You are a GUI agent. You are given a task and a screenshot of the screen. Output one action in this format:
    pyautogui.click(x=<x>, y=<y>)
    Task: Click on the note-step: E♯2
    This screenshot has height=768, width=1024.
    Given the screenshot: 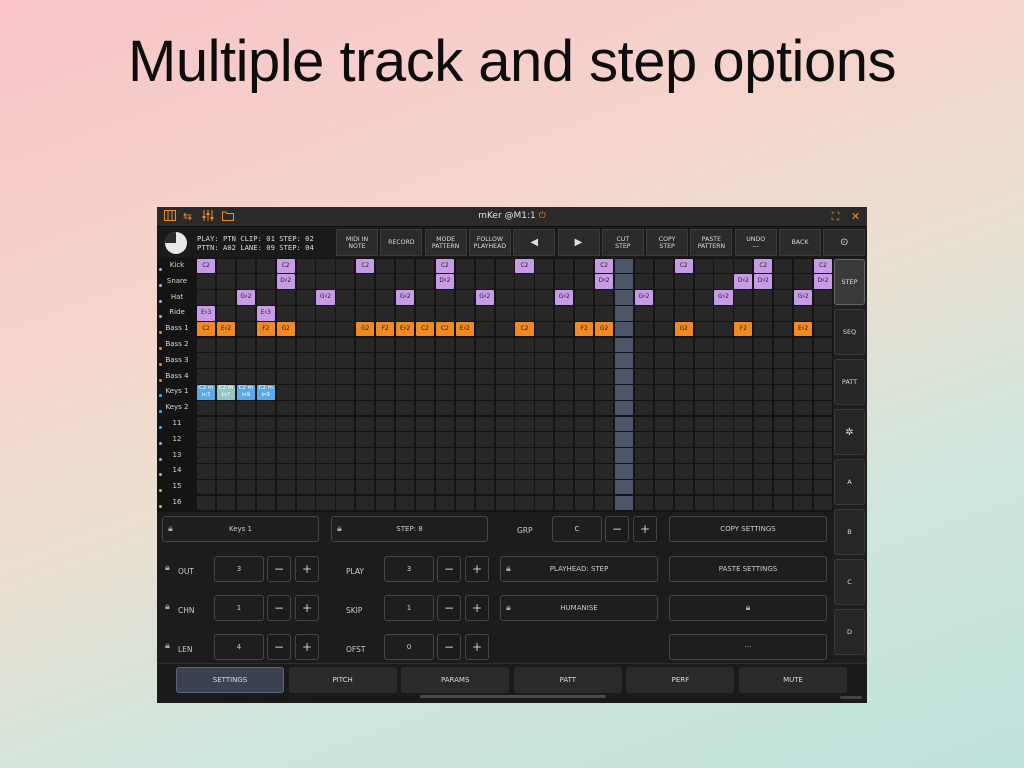 What is the action you would take?
    pyautogui.click(x=405, y=329)
    